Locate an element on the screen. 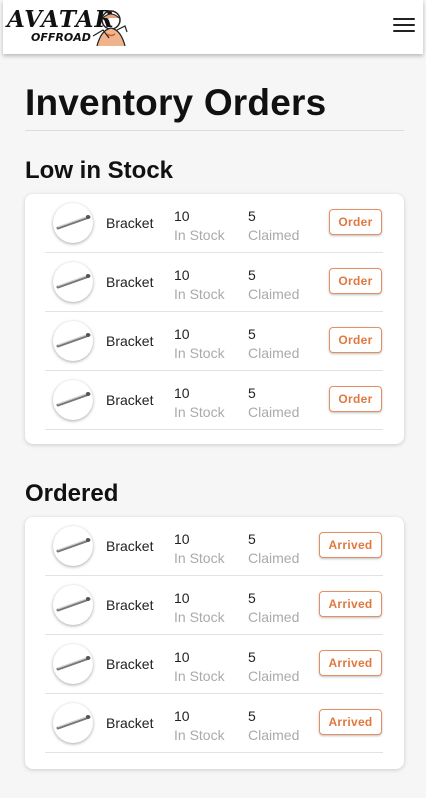  ordered-section-title: Ordered is located at coordinates (72, 493).